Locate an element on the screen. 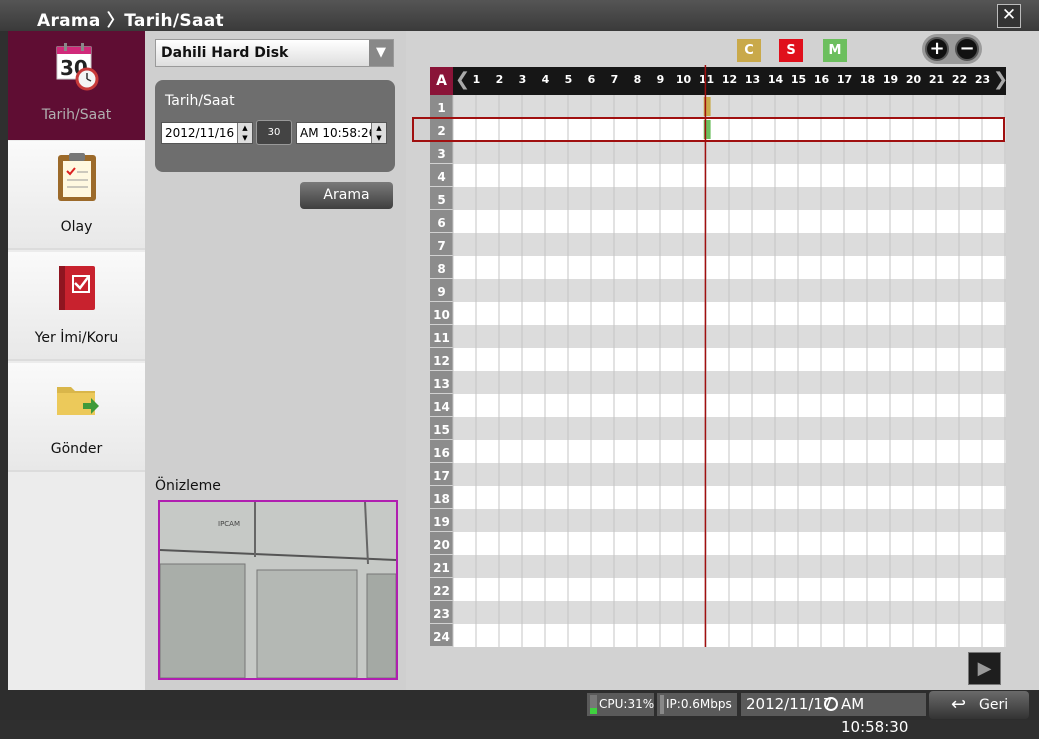 This screenshot has width=1039, height=739. hour-label: 17 is located at coordinates (844, 79).